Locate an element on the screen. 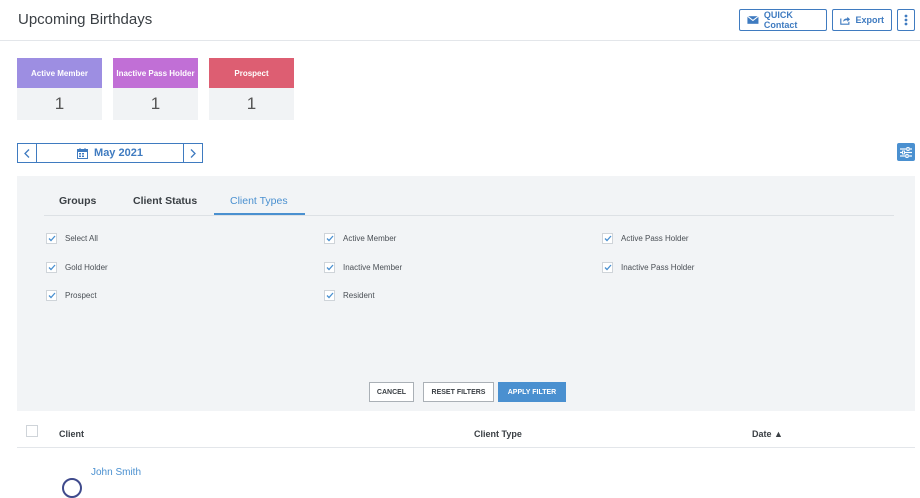  checkbox-prospect: Prospect is located at coordinates (71, 295).